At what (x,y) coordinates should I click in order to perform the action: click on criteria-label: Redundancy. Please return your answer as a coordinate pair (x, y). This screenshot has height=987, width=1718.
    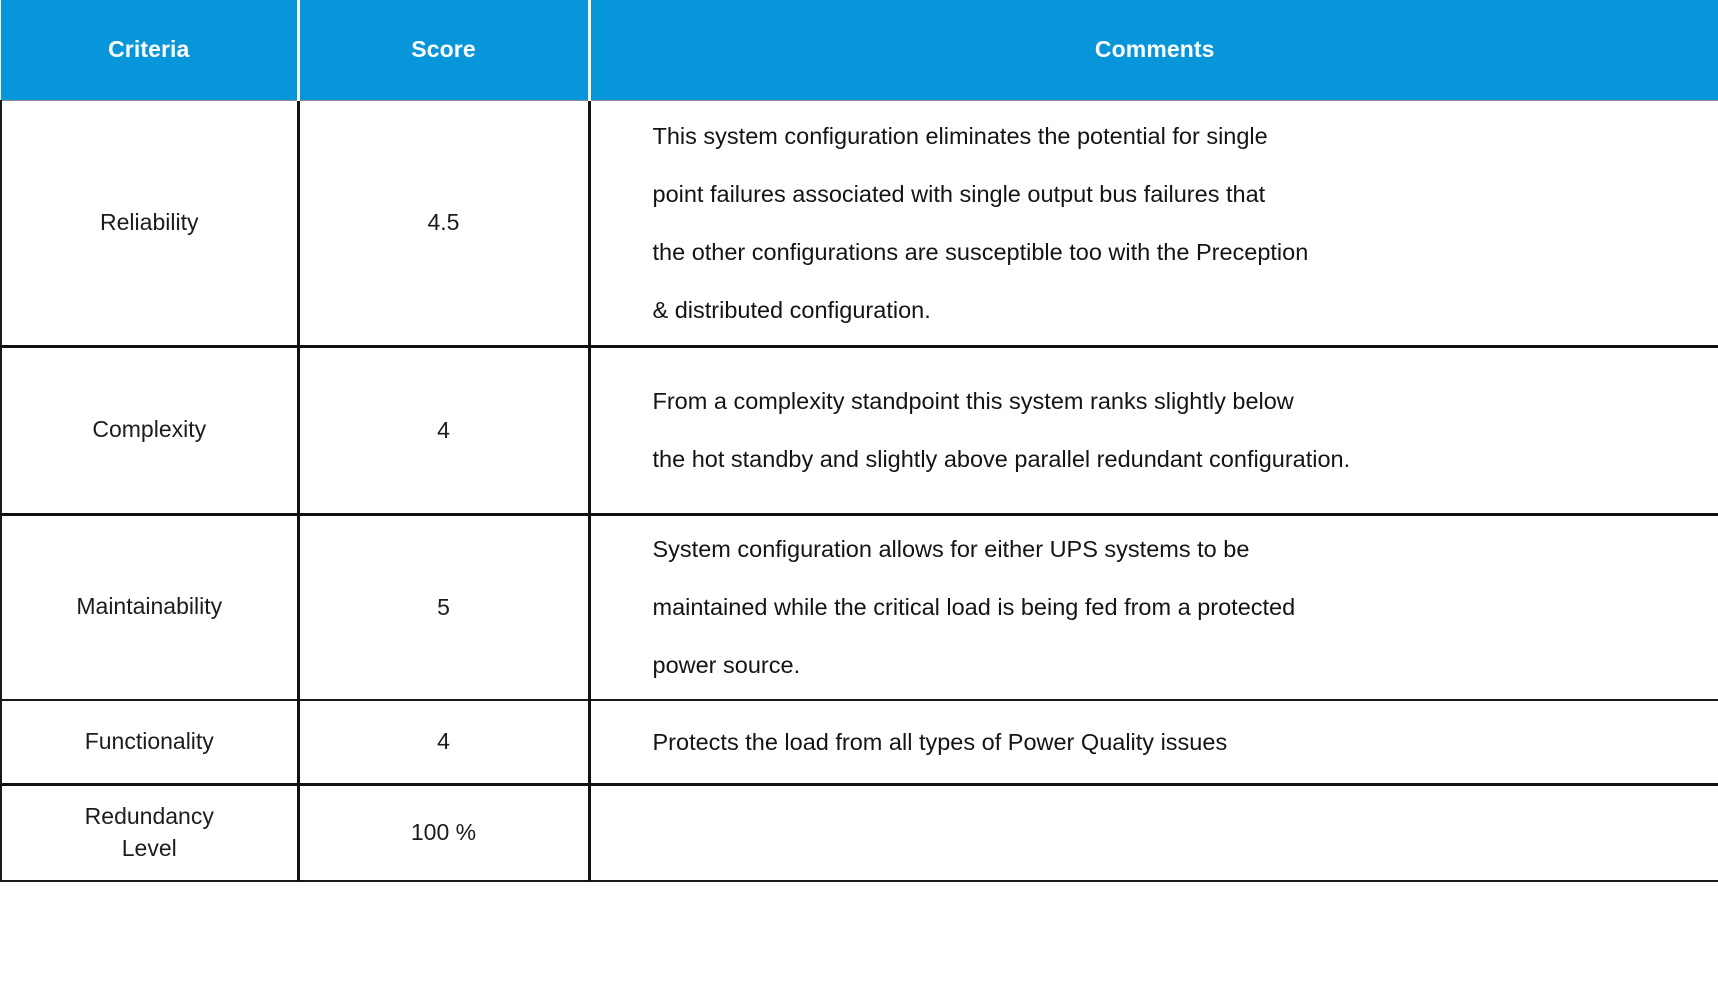
    Looking at the image, I should click on (149, 816).